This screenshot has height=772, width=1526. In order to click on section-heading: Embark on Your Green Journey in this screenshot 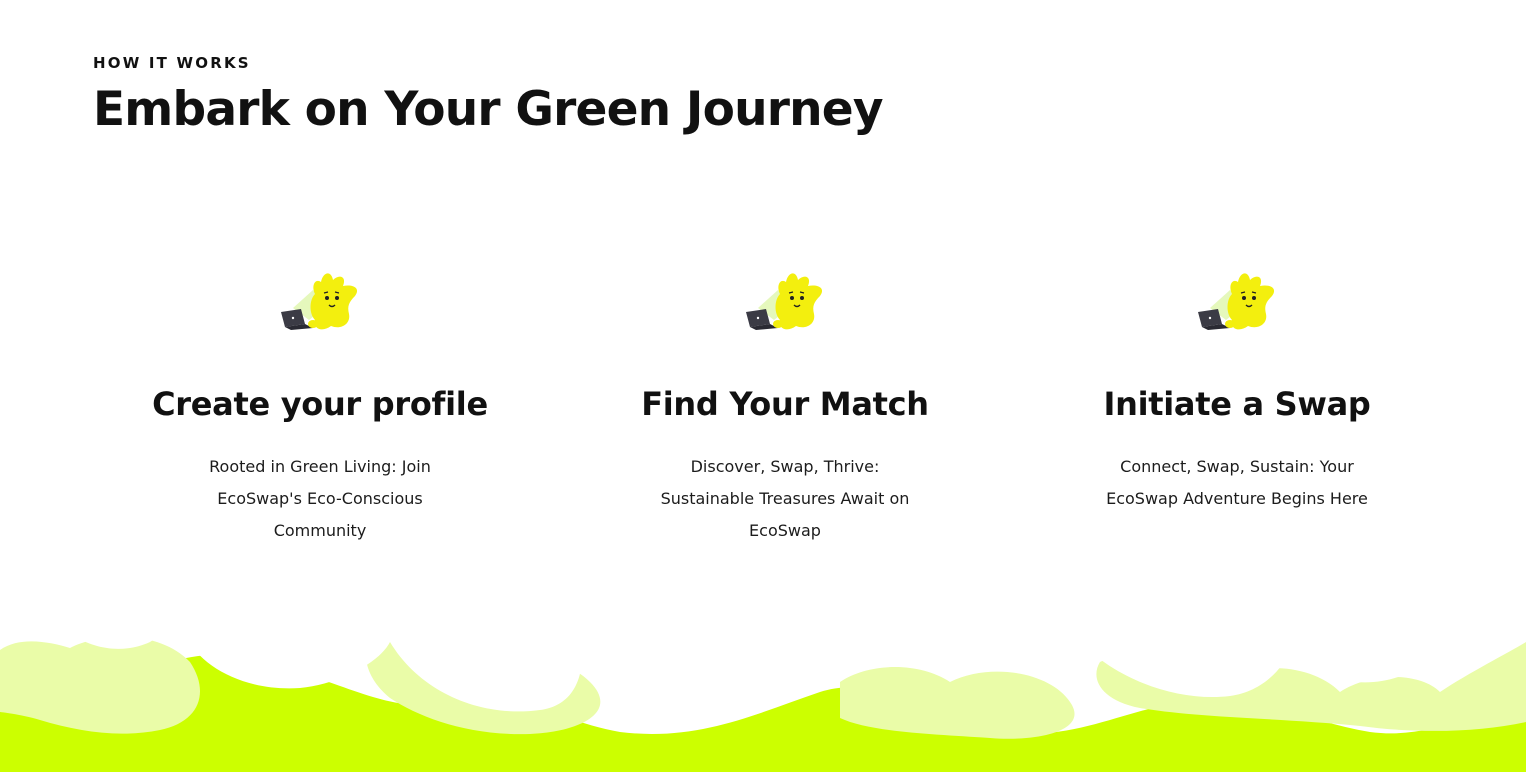, I will do `click(488, 109)`.